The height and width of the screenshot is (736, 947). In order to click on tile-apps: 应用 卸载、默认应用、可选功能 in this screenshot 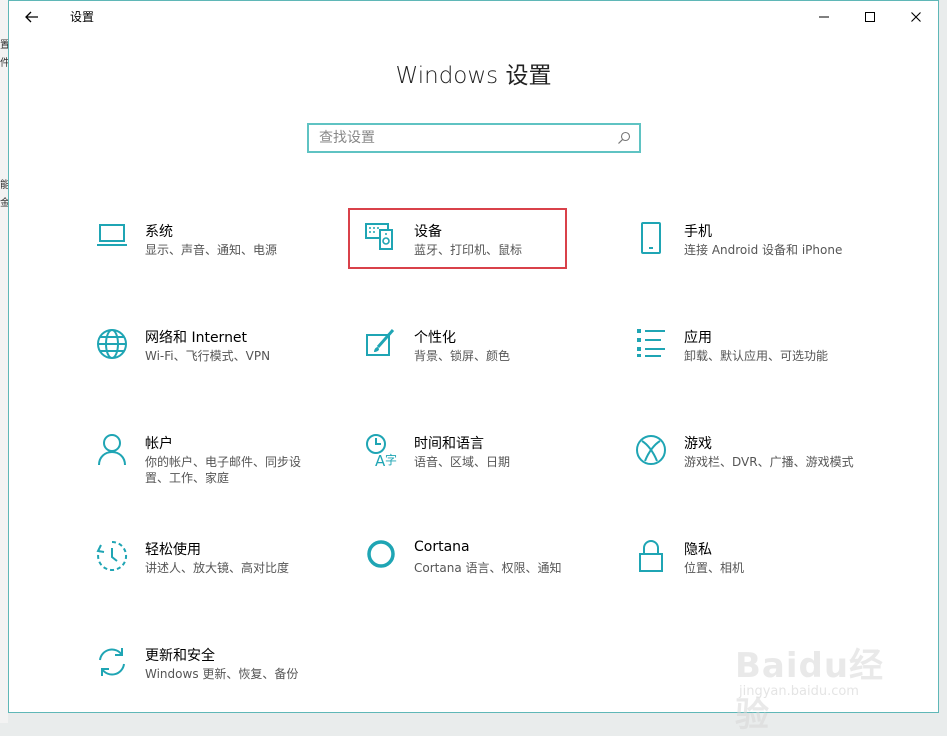, I will do `click(754, 358)`.